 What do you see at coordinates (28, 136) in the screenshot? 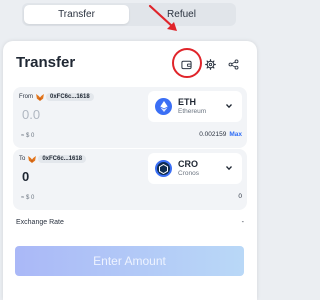
I see `from-usd-value: ≈ $ 0` at bounding box center [28, 136].